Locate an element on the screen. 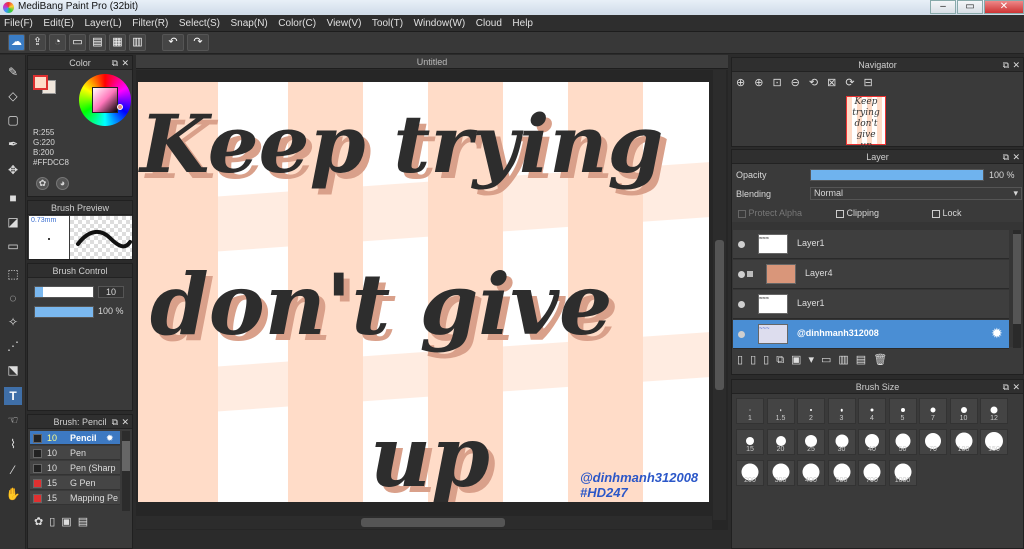  brush-size-option: 1 is located at coordinates (750, 411).